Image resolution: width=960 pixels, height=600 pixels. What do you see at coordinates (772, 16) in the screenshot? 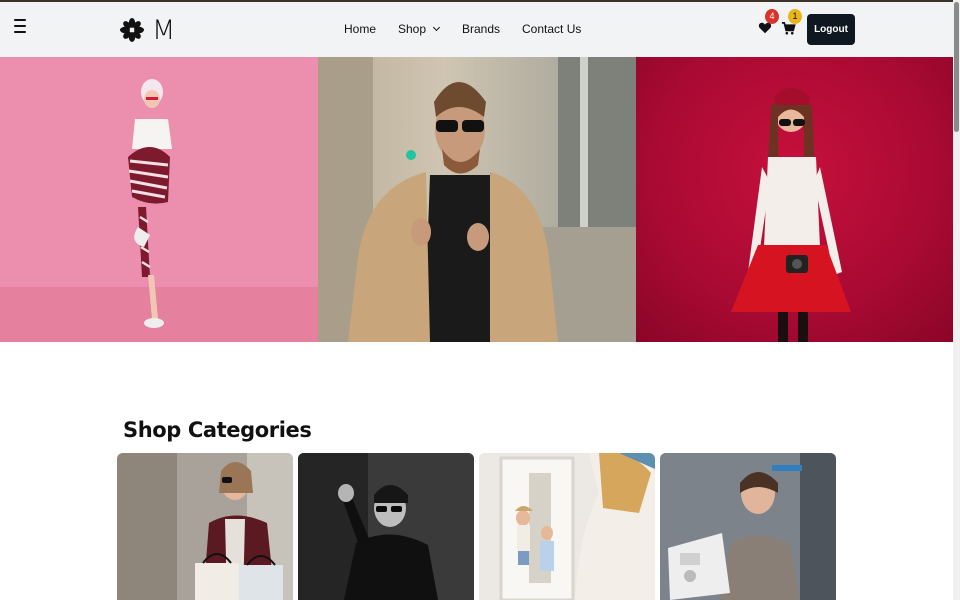
I see `wishlist-count-badge: 4` at bounding box center [772, 16].